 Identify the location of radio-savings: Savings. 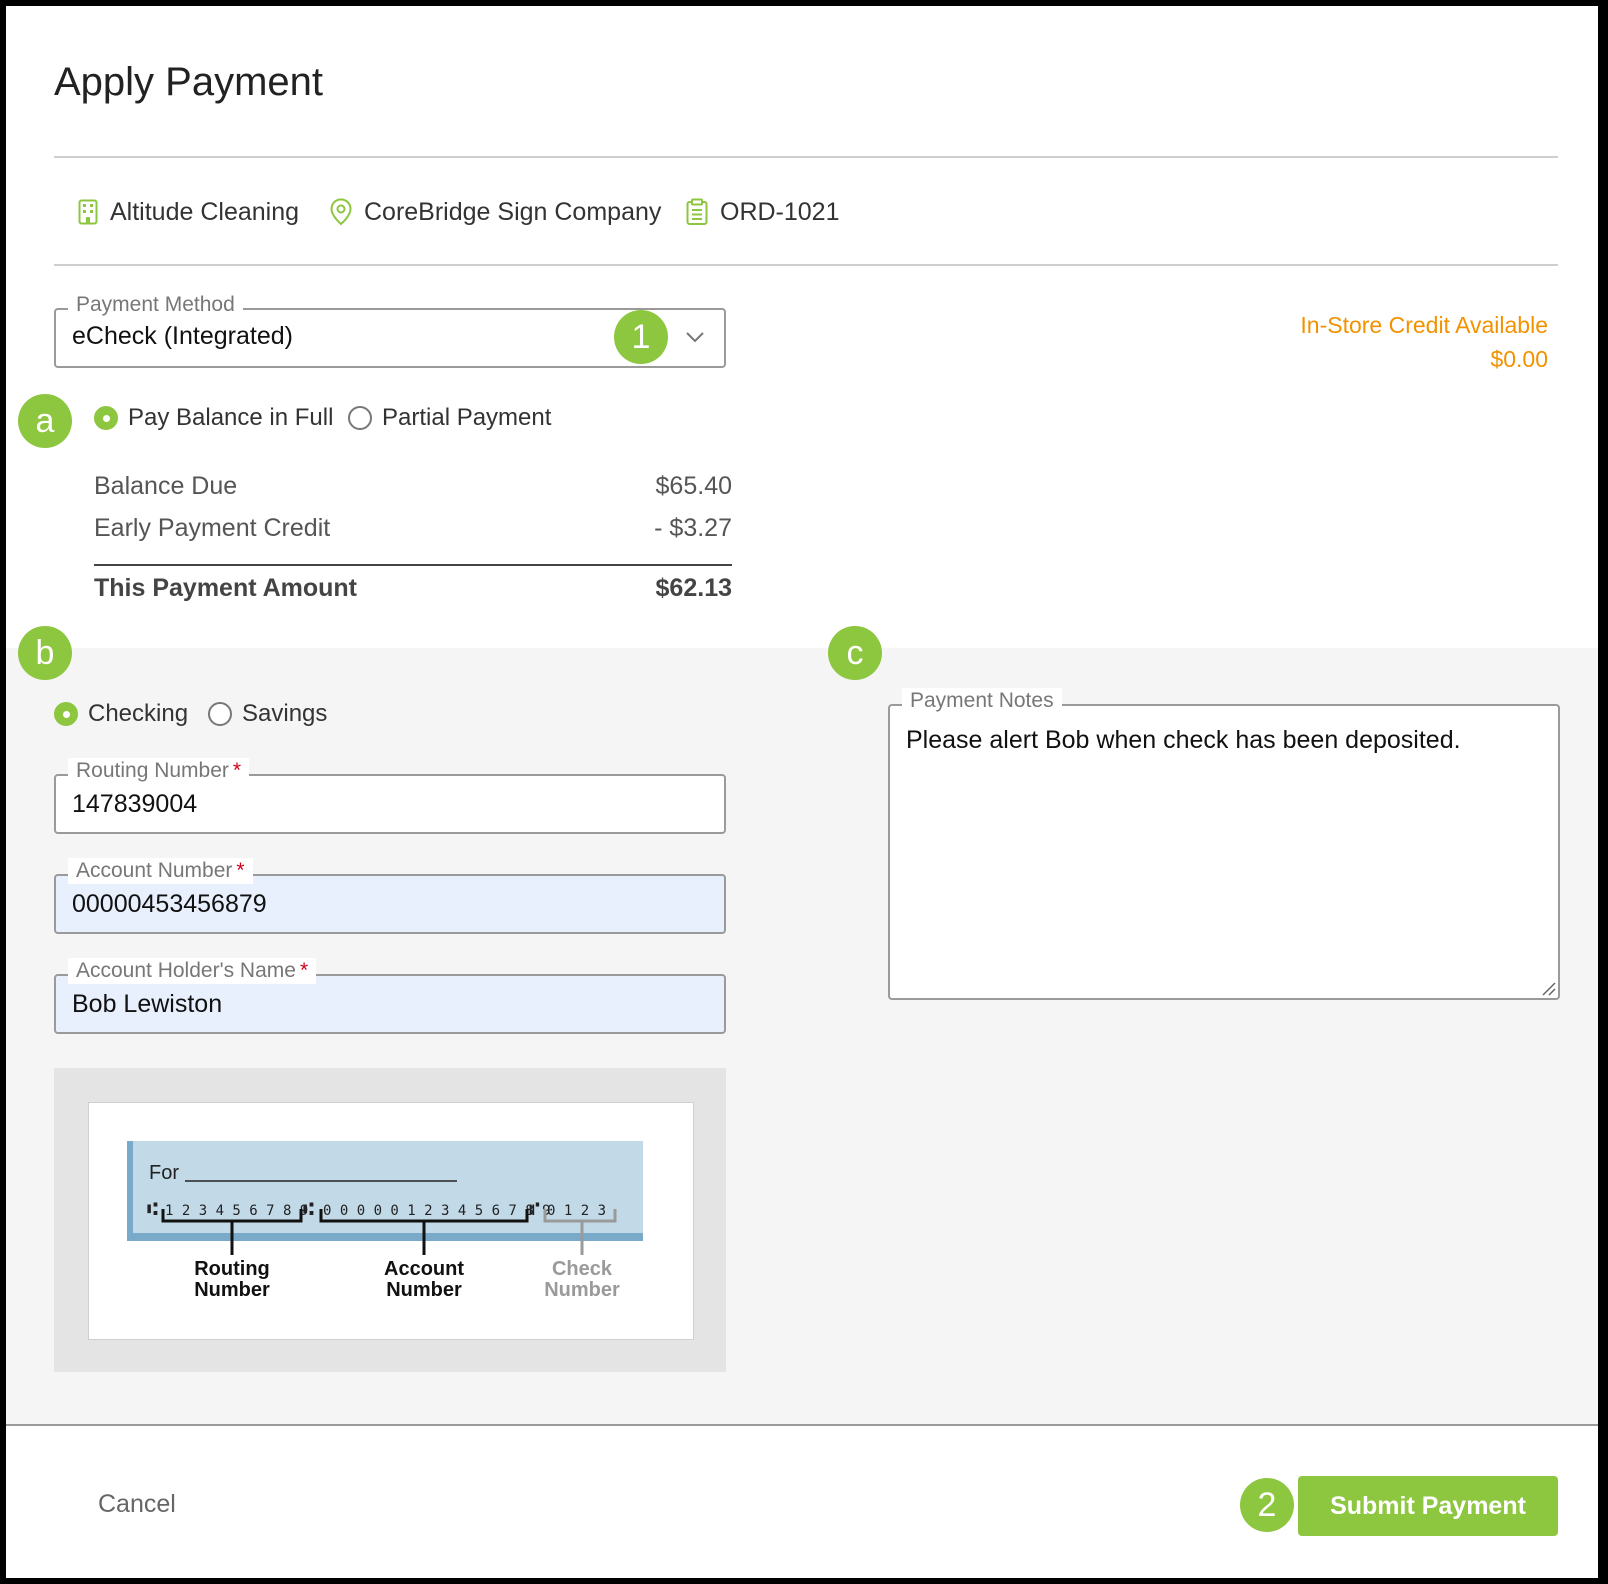
(267, 714).